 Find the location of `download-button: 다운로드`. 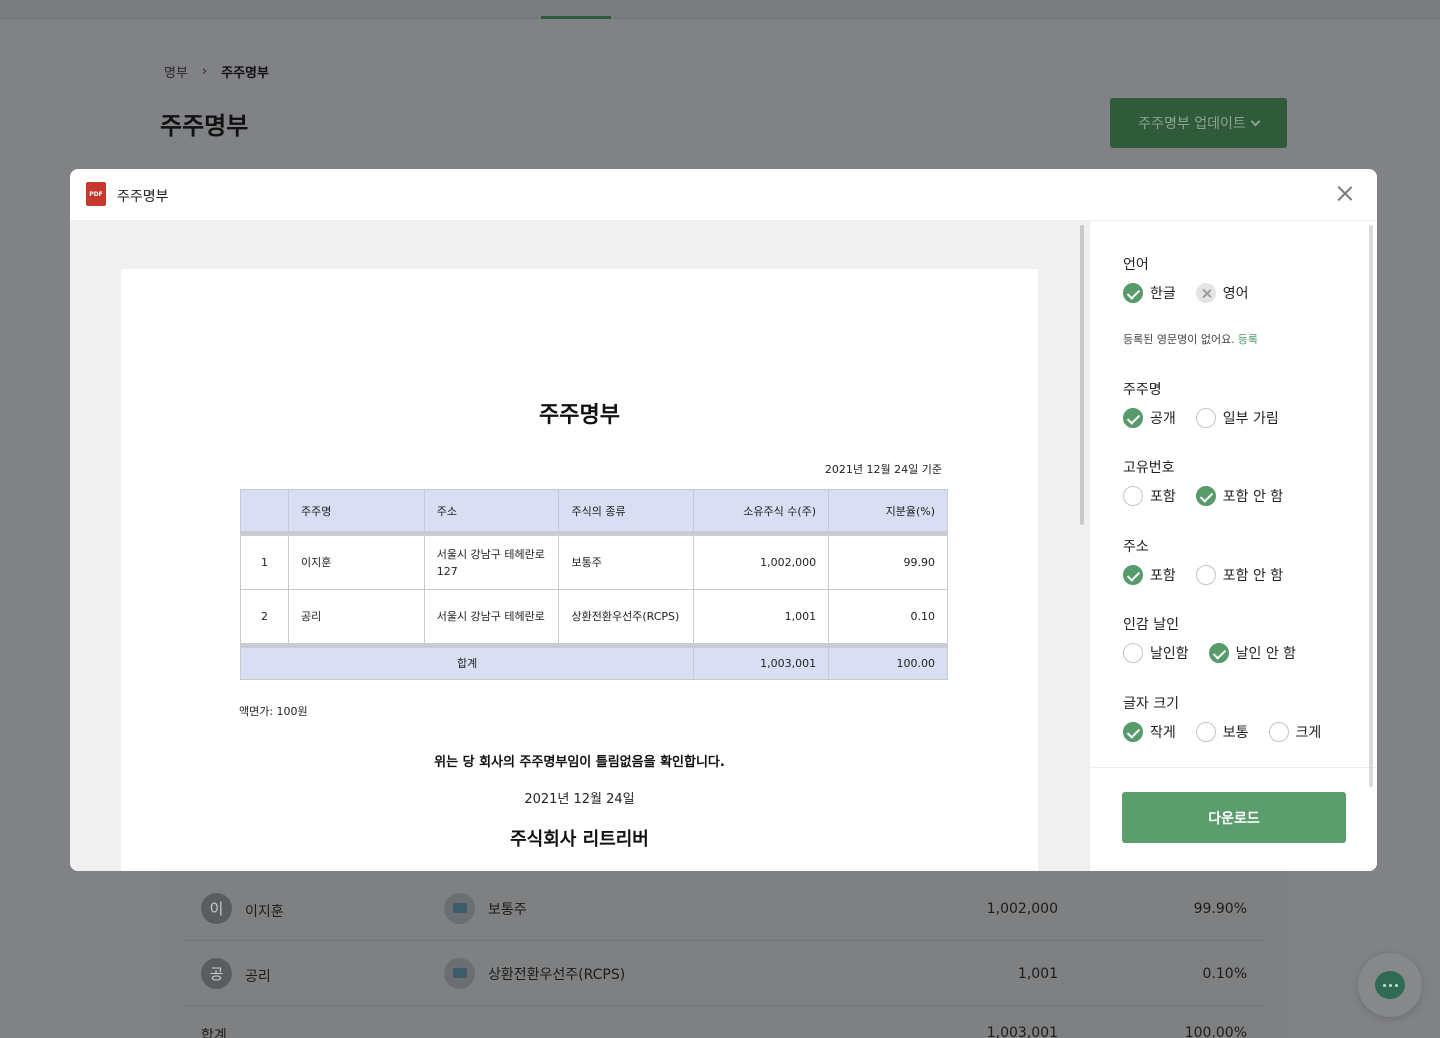

download-button: 다운로드 is located at coordinates (1234, 817).